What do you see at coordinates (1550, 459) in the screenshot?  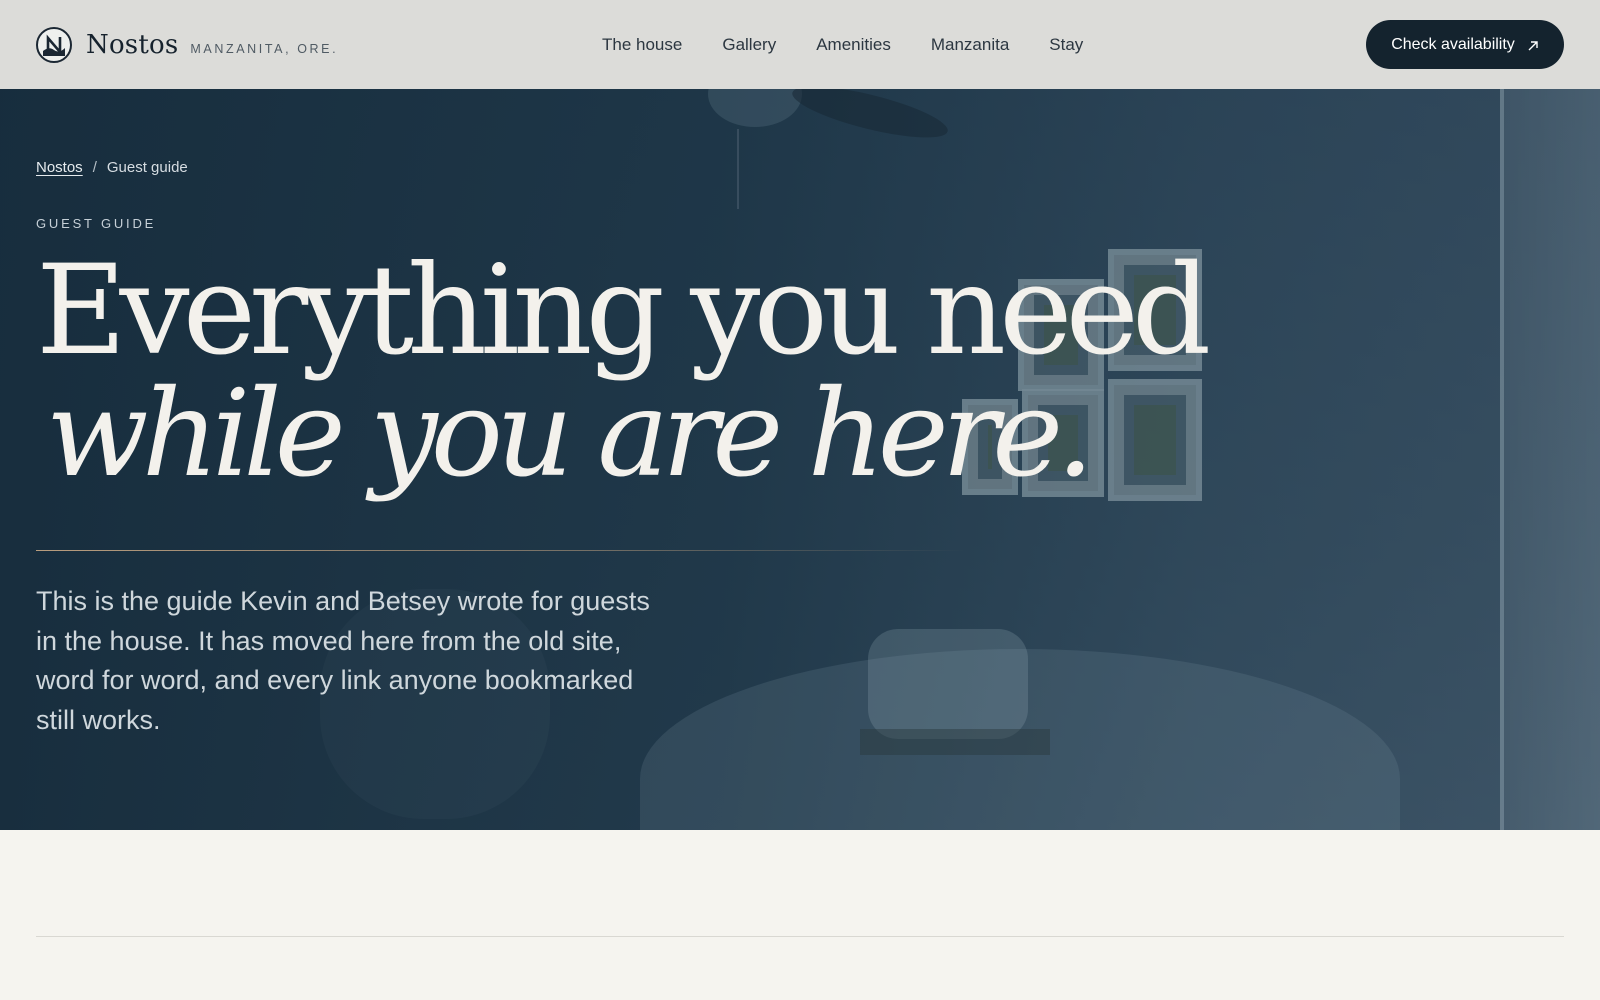 I see `window-frame` at bounding box center [1550, 459].